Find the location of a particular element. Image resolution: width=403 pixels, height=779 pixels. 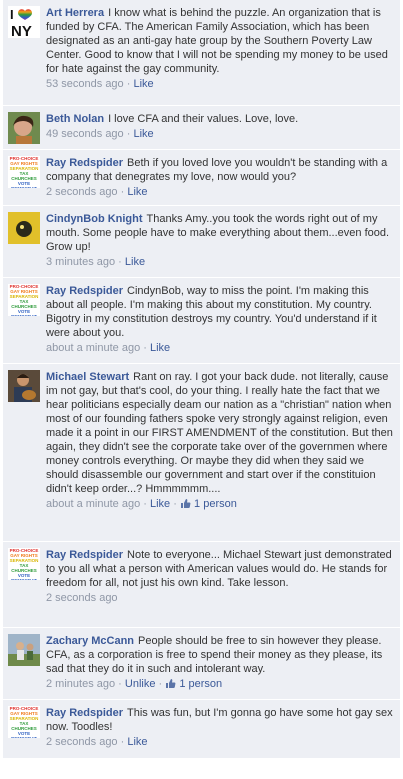

comment-meta: 3 minutes ago · Like is located at coordinates (96, 262).